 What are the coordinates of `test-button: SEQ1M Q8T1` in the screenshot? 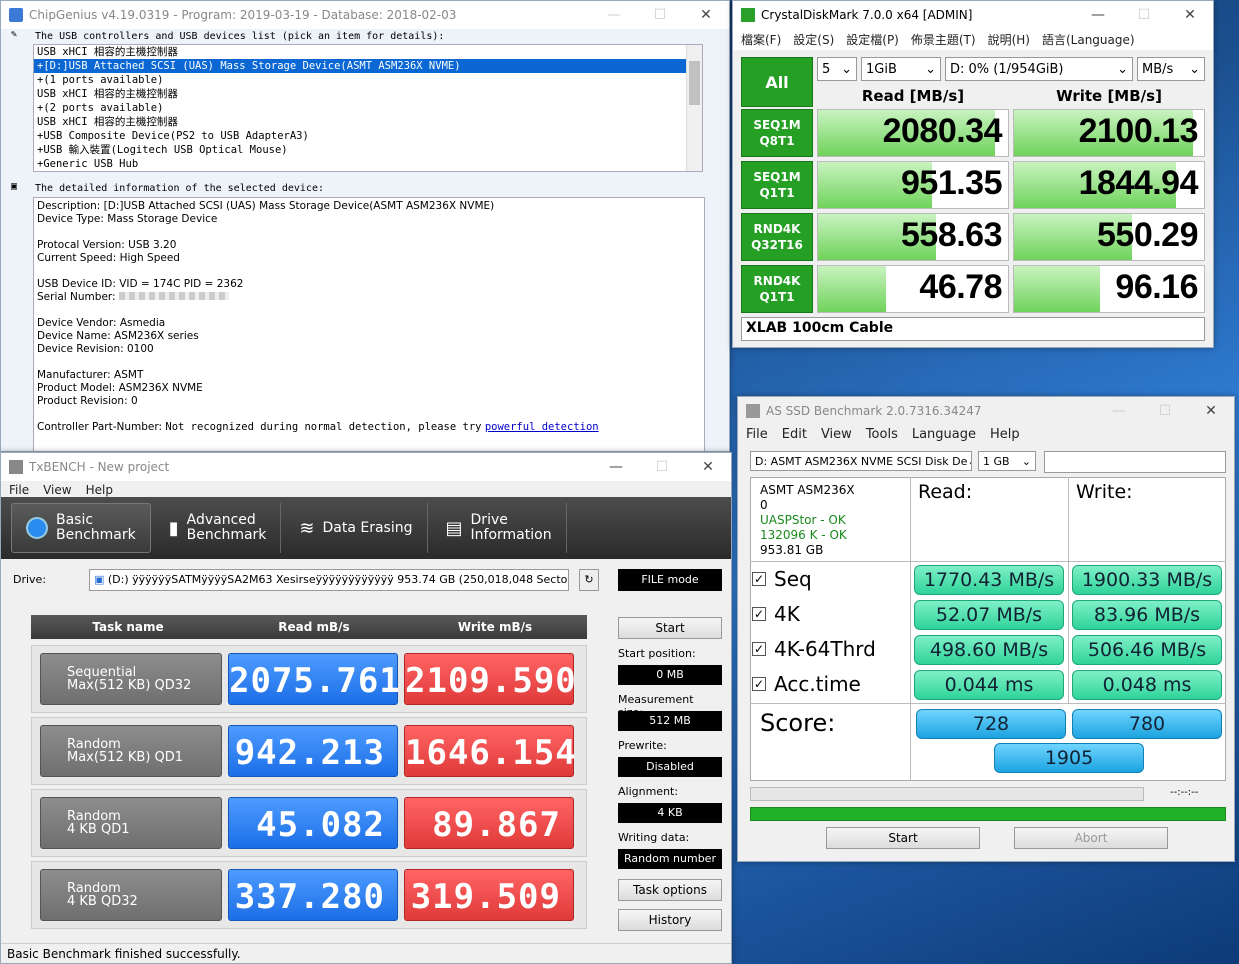 It's located at (777, 133).